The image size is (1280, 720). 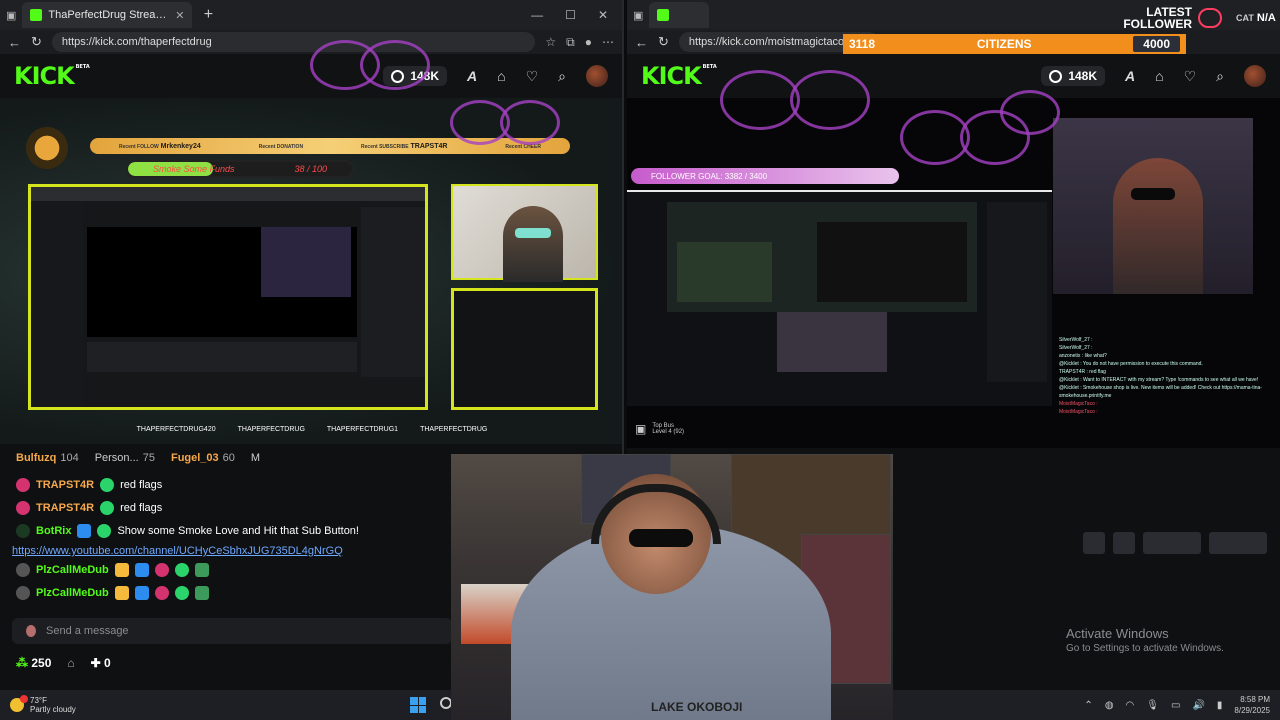 I want to click on viewer-count-value: 148K, so click(x=424, y=76).